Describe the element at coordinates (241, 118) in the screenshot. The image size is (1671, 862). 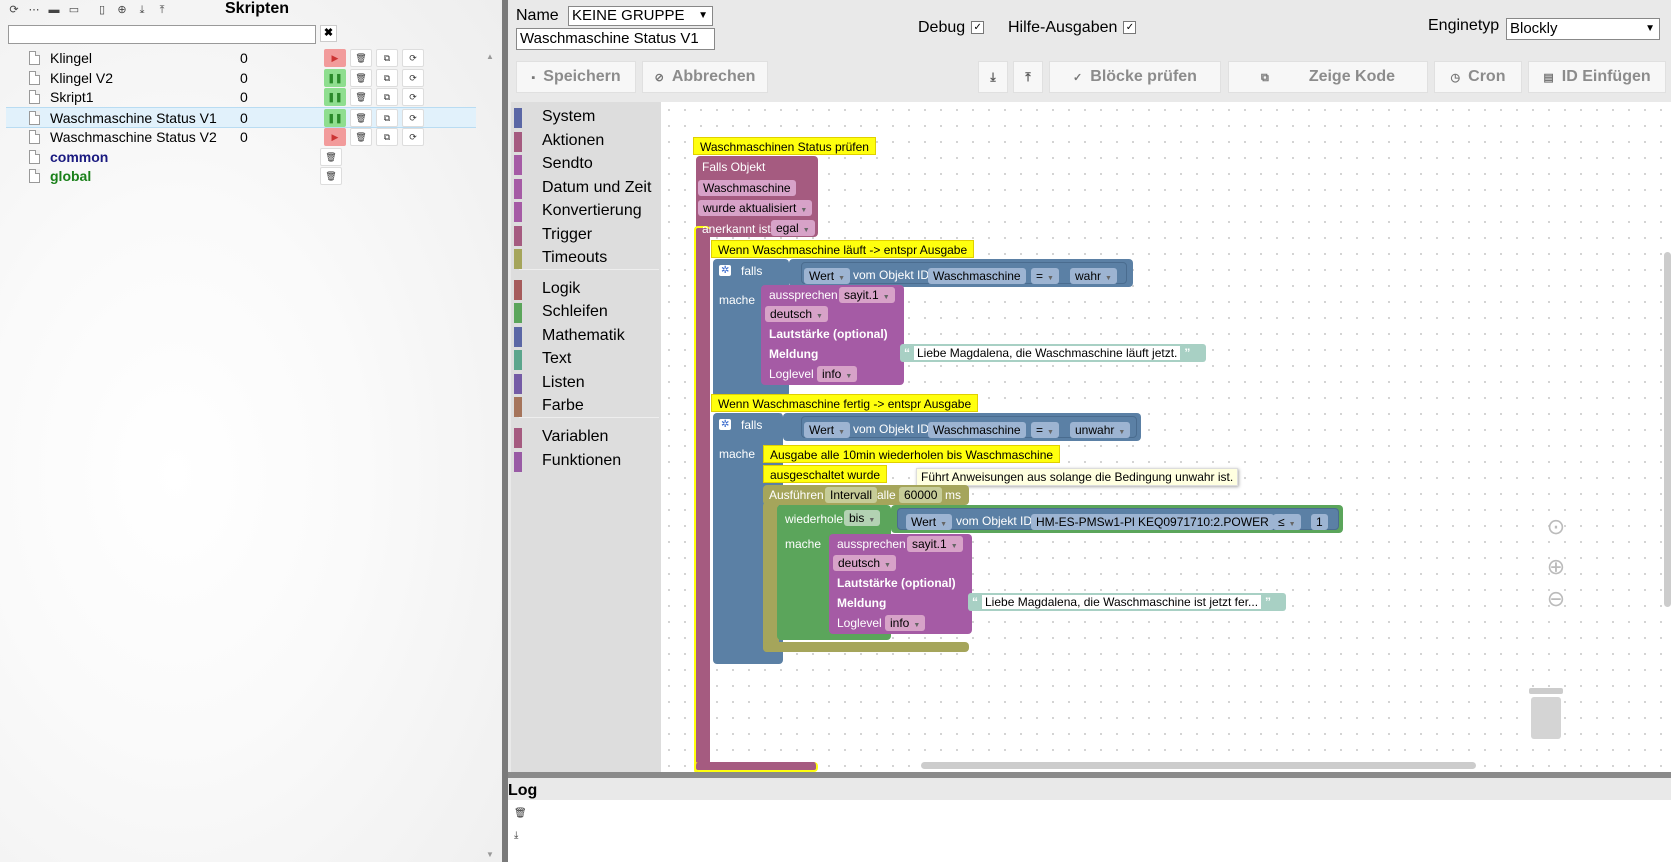
I see `script-row: Waschmaschine Status V1 0 ❚❚ 🗑 ⧉ ⟳` at that location.